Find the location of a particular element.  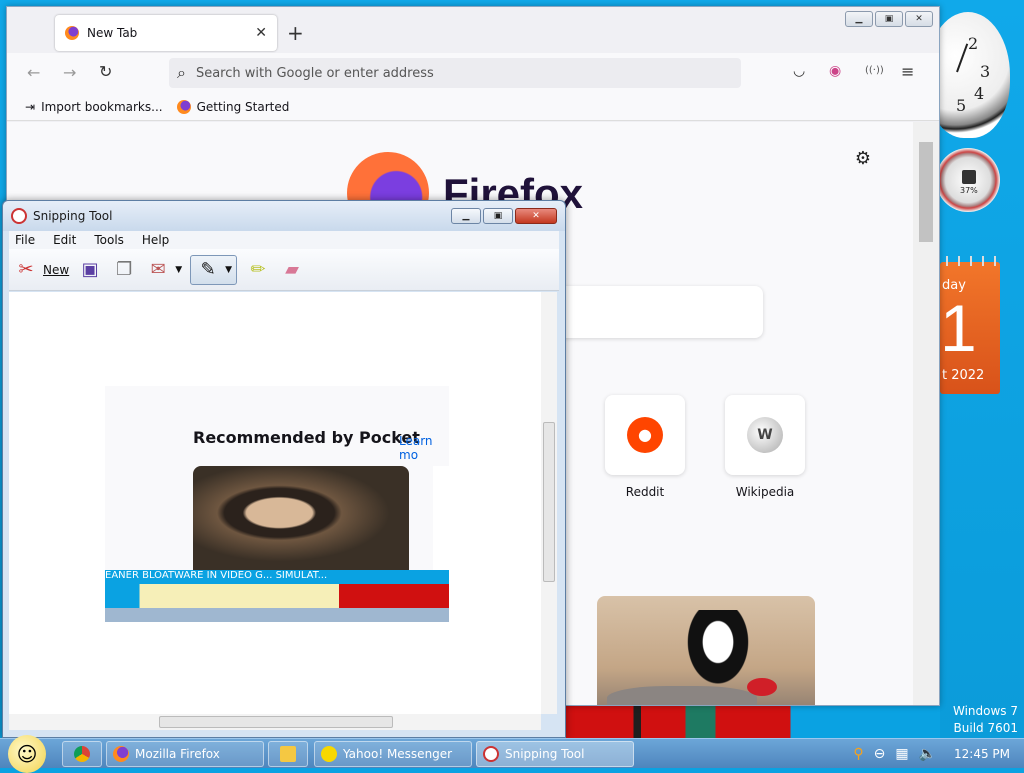

extensions-icon: ((·)) is located at coordinates (874, 70).